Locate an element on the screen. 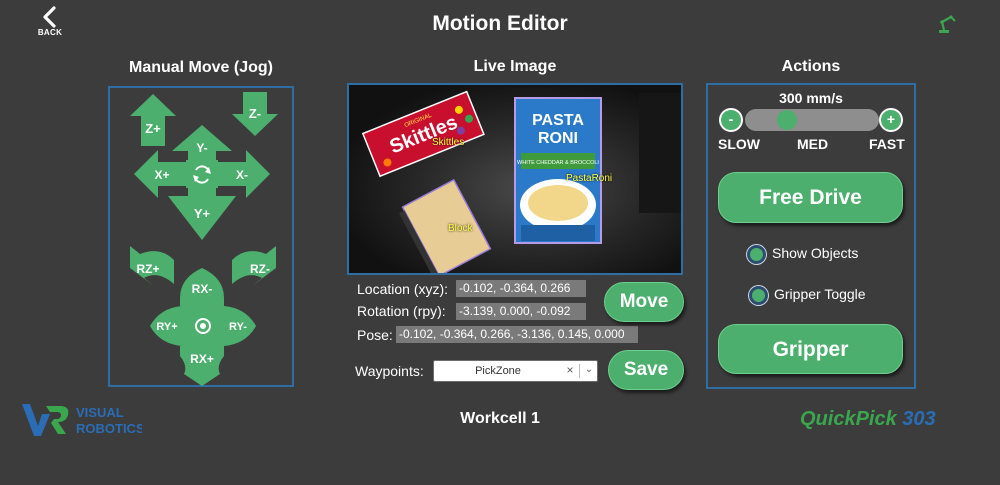 This screenshot has height=485, width=1000. pasta-flavor-text: WHITE CHEDDAR & BROCCOLI is located at coordinates (558, 163).